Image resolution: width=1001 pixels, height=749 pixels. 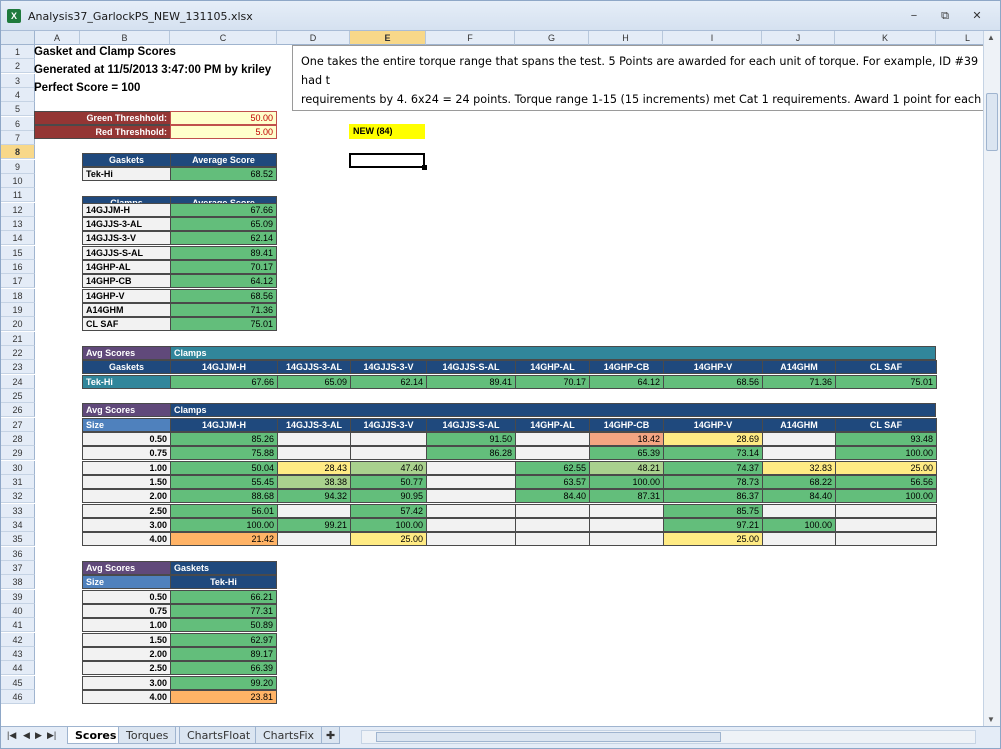 I want to click on row-header-20: 20, so click(x=18, y=324).